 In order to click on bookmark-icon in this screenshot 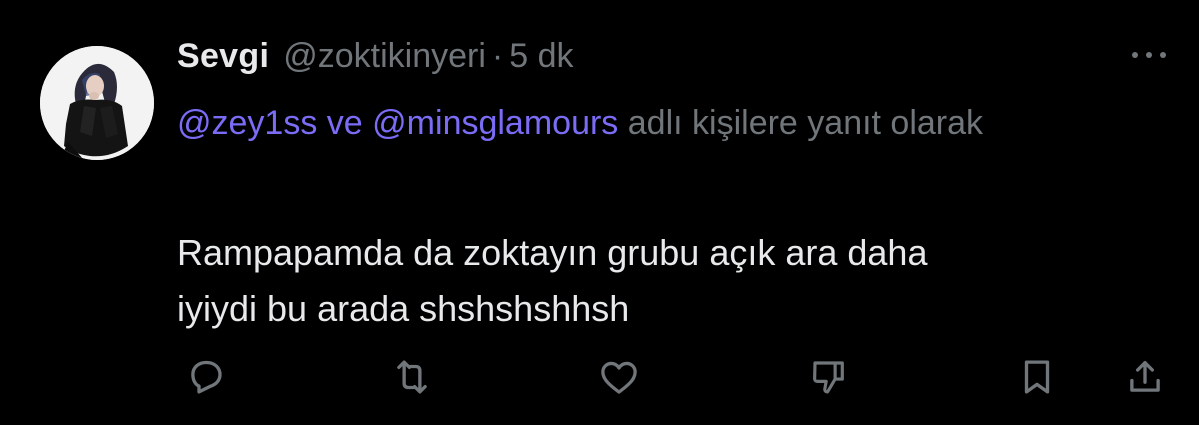, I will do `click(1037, 377)`.